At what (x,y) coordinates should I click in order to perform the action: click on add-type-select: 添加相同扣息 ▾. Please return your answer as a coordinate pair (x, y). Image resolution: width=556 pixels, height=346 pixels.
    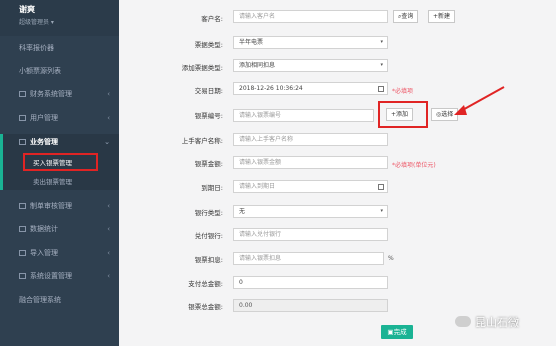
    Looking at the image, I should click on (310, 65).